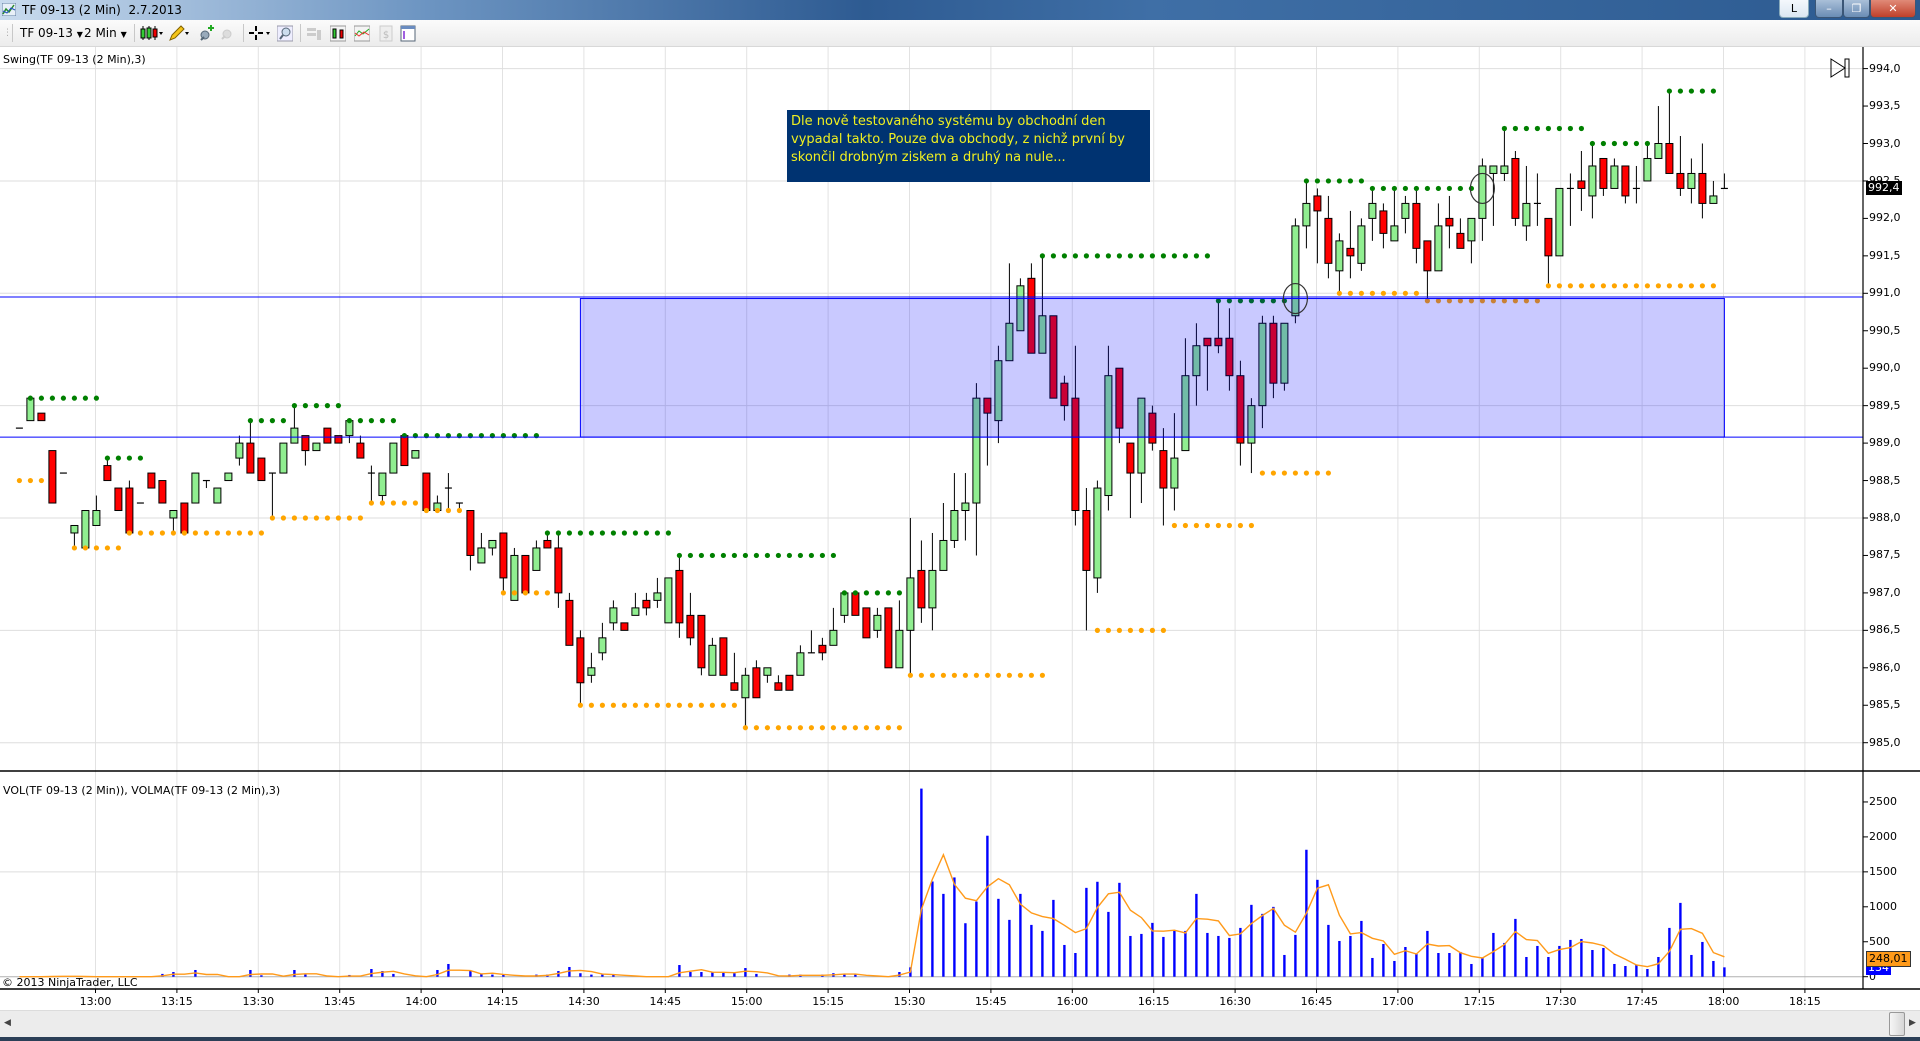  Describe the element at coordinates (1723, 1001) in the screenshot. I see `time-tick-label: 18:00` at that location.